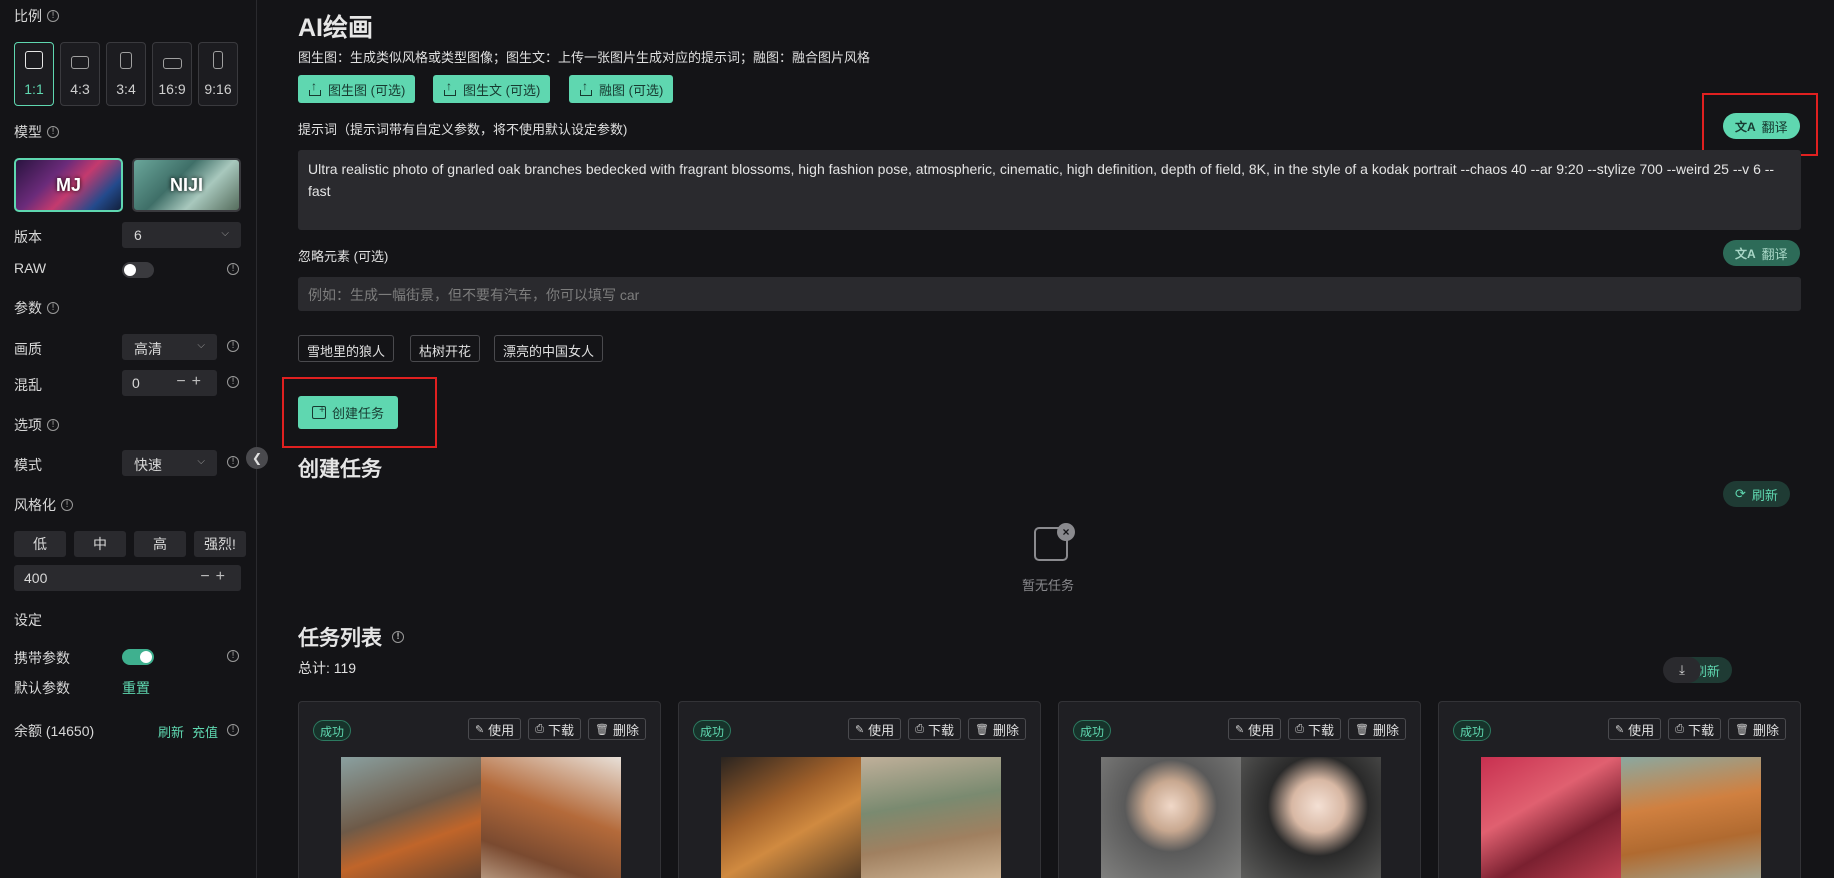  I want to click on stylize-stepper: 400 −+, so click(127, 578).